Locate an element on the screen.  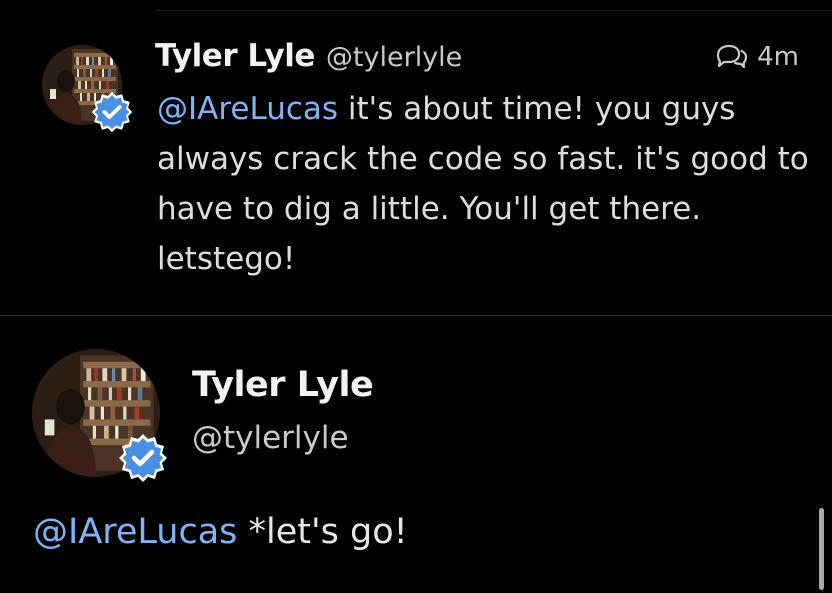
scrollbar is located at coordinates (821, 549).